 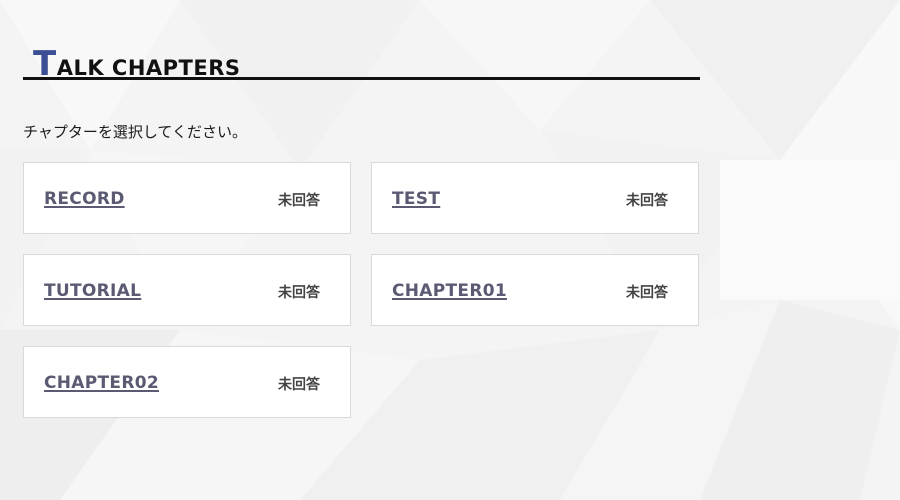 I want to click on instruction-text: チャプターを選択してください。, so click(x=135, y=132).